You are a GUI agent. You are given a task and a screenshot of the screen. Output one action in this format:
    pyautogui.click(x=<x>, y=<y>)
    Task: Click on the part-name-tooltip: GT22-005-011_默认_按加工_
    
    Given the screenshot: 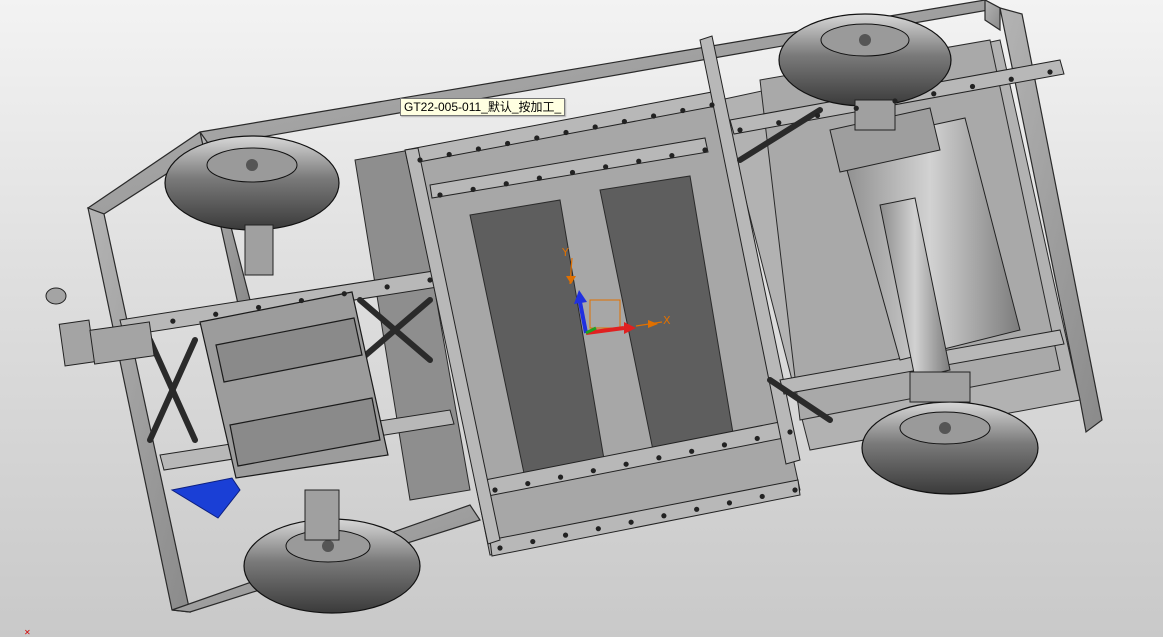 What is the action you would take?
    pyautogui.click(x=483, y=107)
    